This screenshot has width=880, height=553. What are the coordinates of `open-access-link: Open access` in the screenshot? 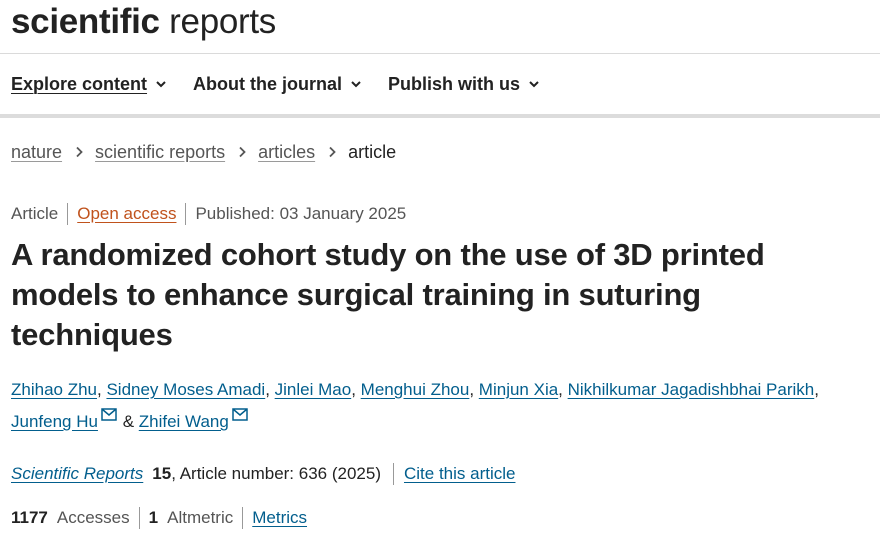 It's located at (126, 214).